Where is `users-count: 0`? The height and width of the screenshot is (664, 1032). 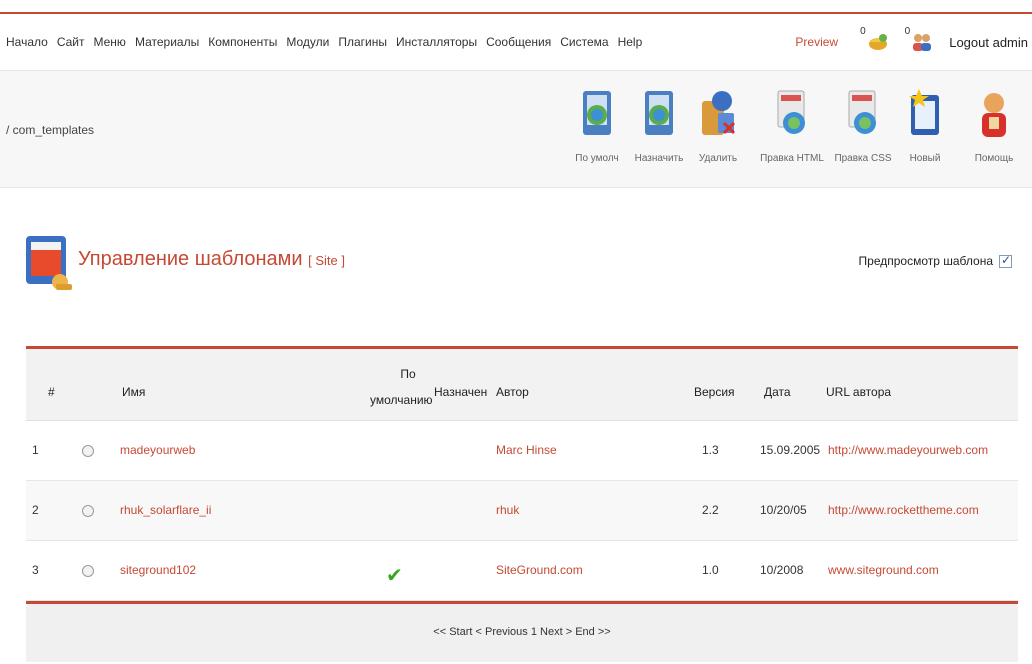 users-count: 0 is located at coordinates (907, 31).